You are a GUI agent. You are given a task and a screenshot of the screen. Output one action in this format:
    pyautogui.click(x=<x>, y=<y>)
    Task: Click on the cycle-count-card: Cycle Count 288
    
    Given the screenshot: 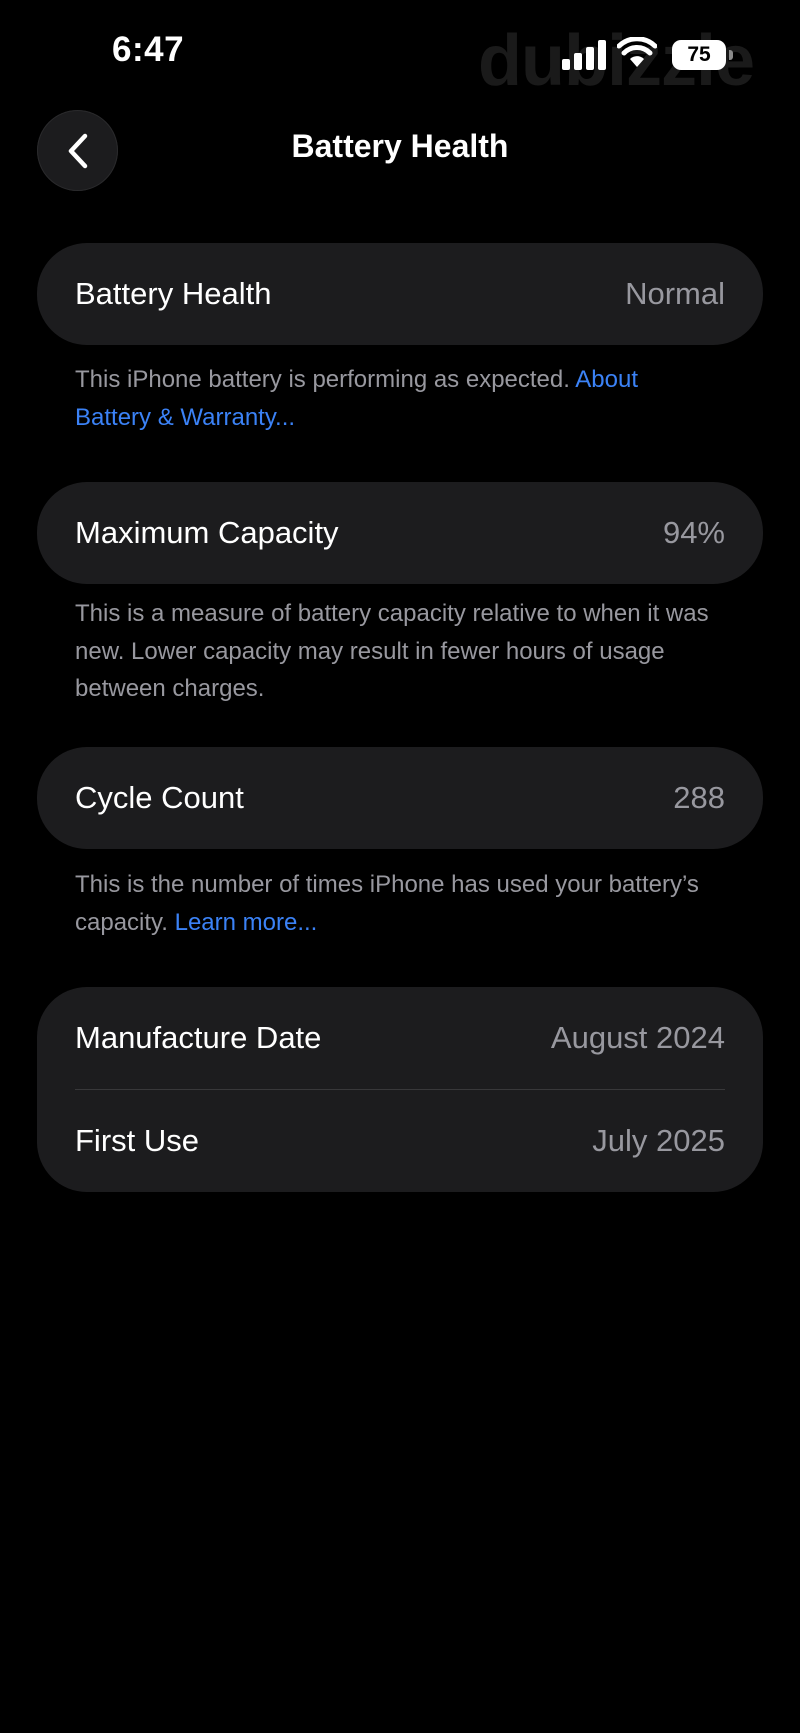 What is the action you would take?
    pyautogui.click(x=400, y=798)
    